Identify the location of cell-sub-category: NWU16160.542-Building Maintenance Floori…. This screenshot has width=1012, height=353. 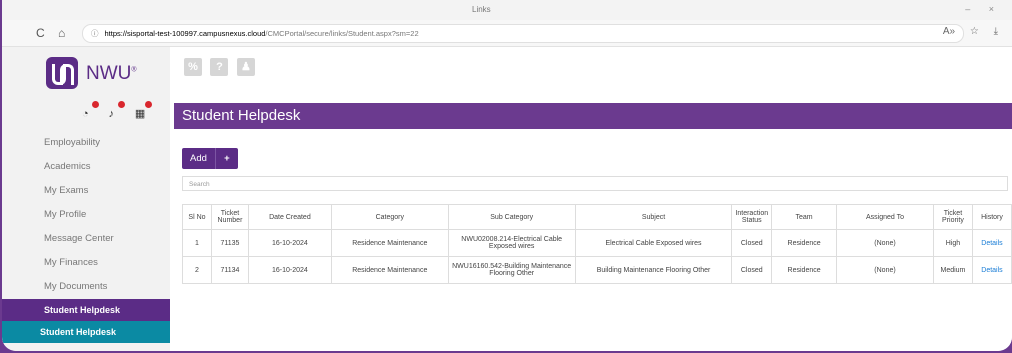
(511, 270).